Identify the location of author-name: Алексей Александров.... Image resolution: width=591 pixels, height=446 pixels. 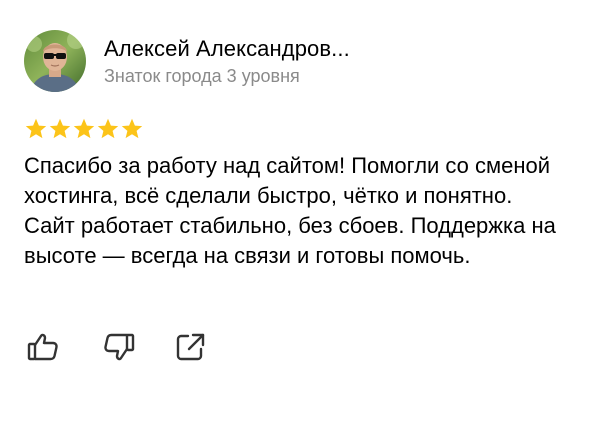
(227, 49).